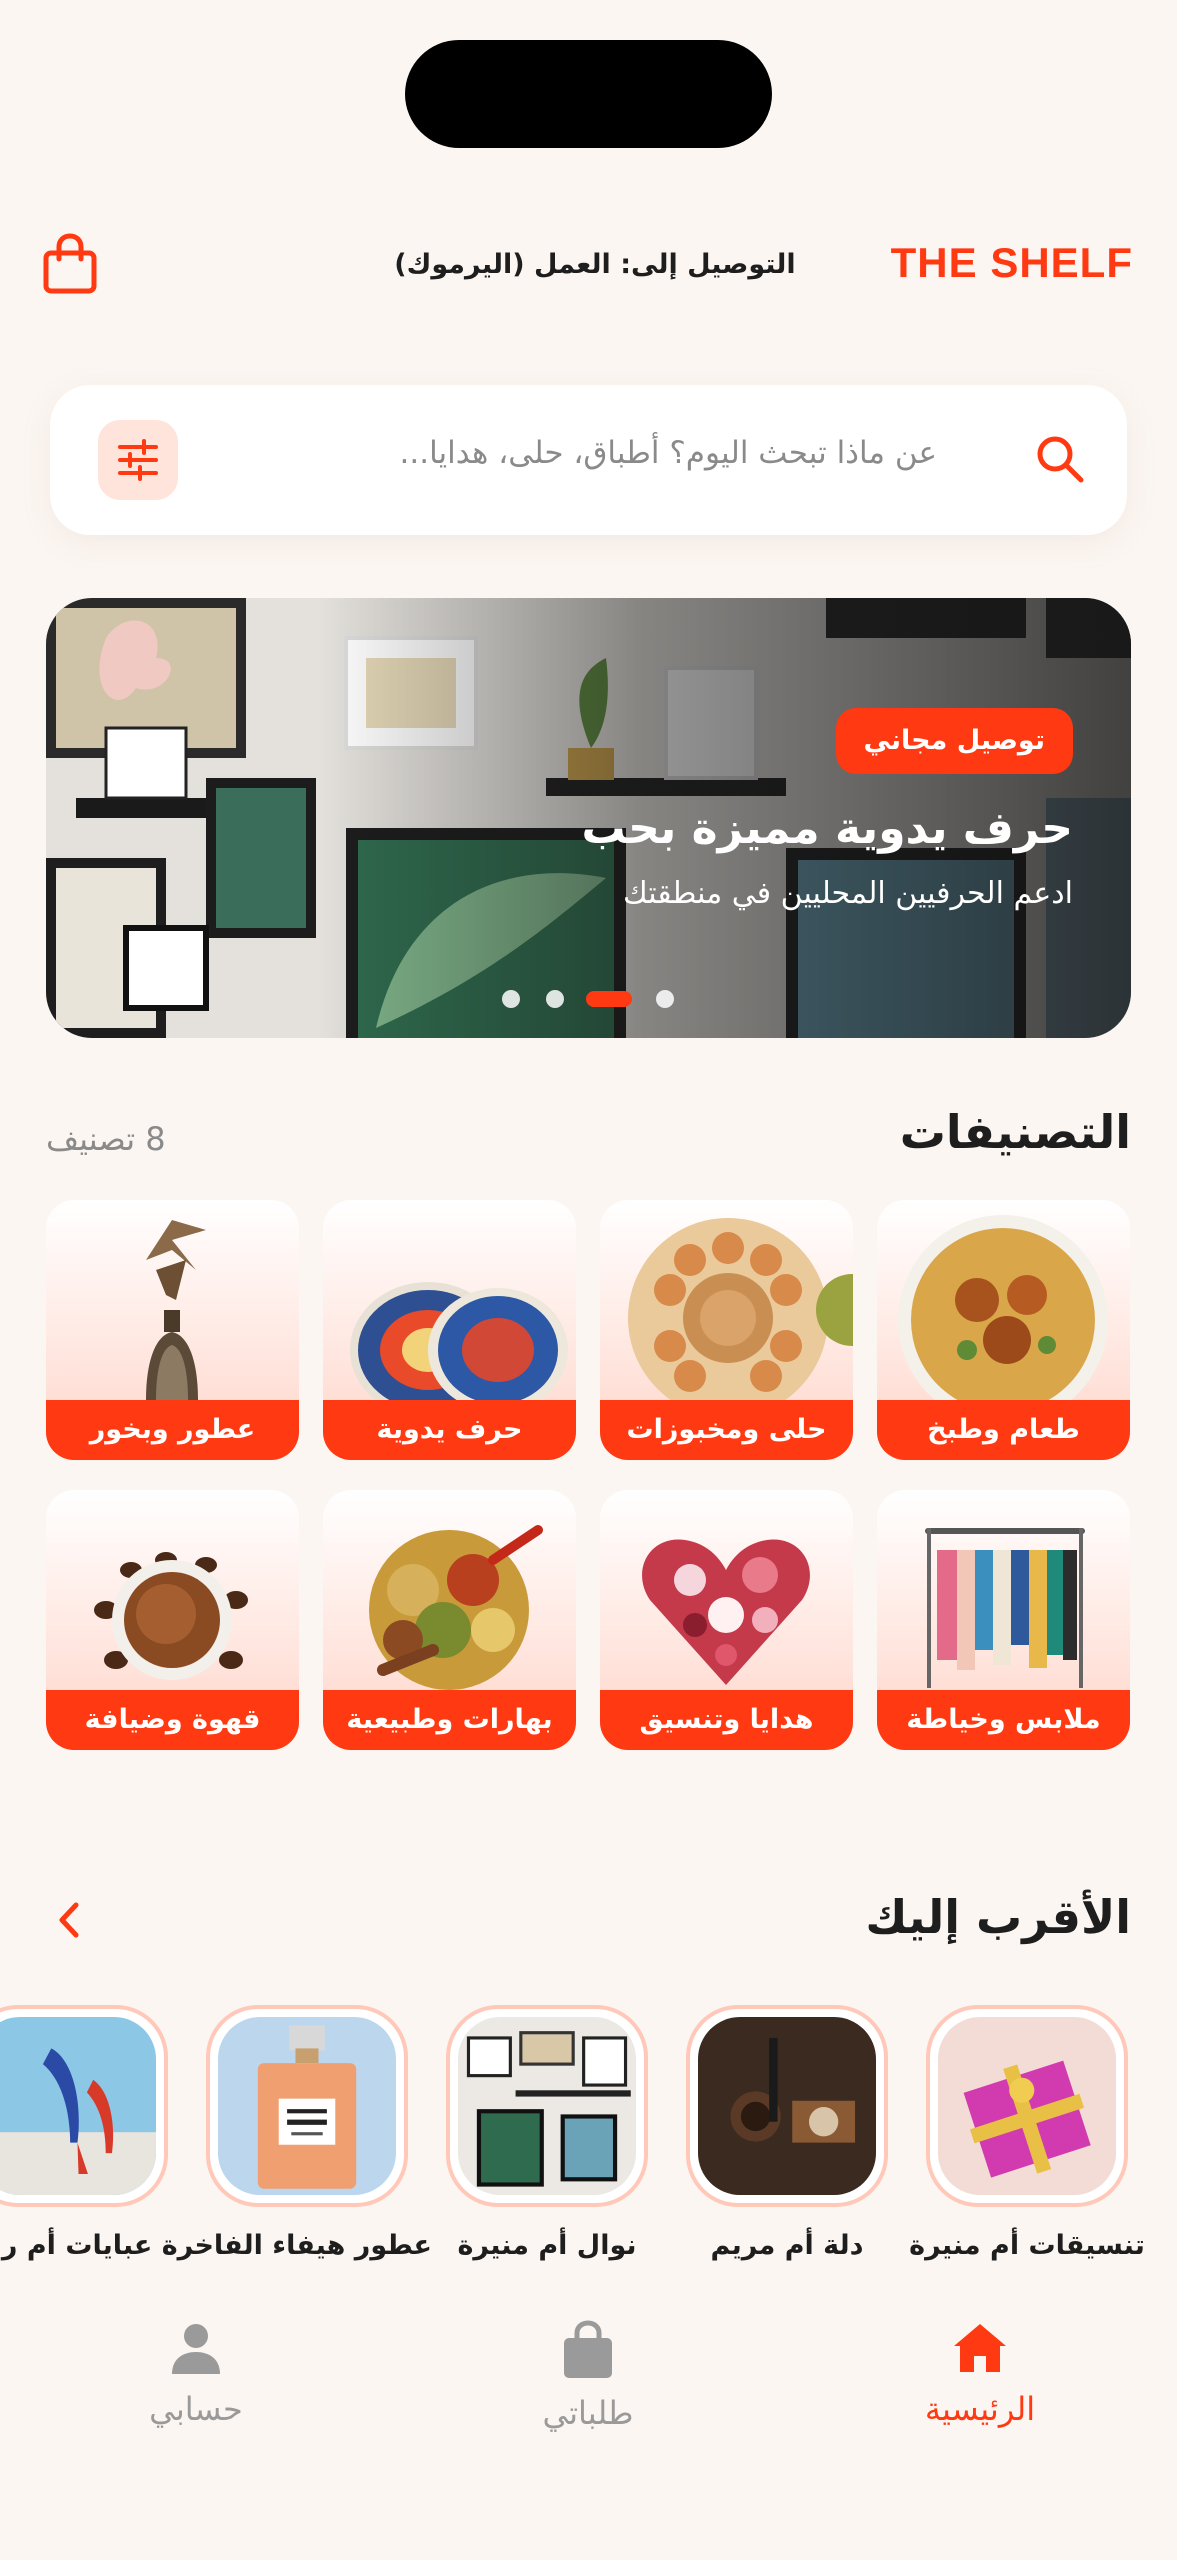  I want to click on category-clothes: ملابس وخياطة, so click(1003, 1620).